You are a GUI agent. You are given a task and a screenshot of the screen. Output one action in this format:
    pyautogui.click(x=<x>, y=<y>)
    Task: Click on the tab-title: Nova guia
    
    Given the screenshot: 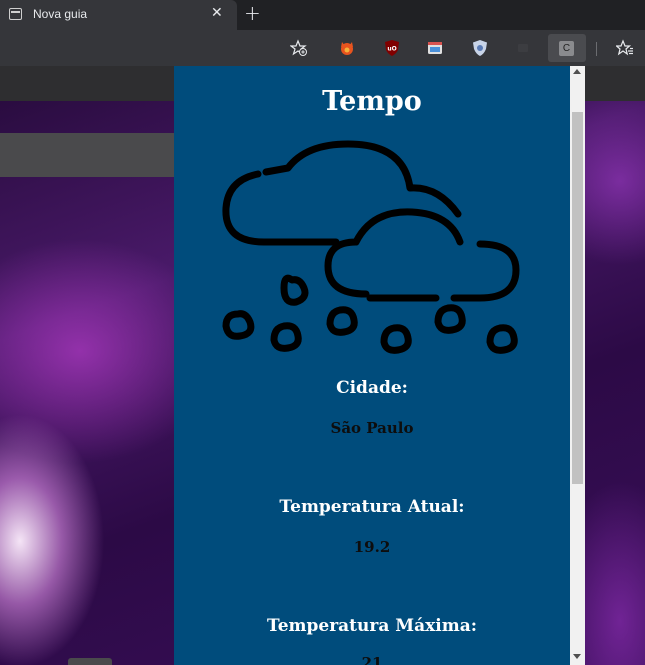 What is the action you would take?
    pyautogui.click(x=60, y=14)
    